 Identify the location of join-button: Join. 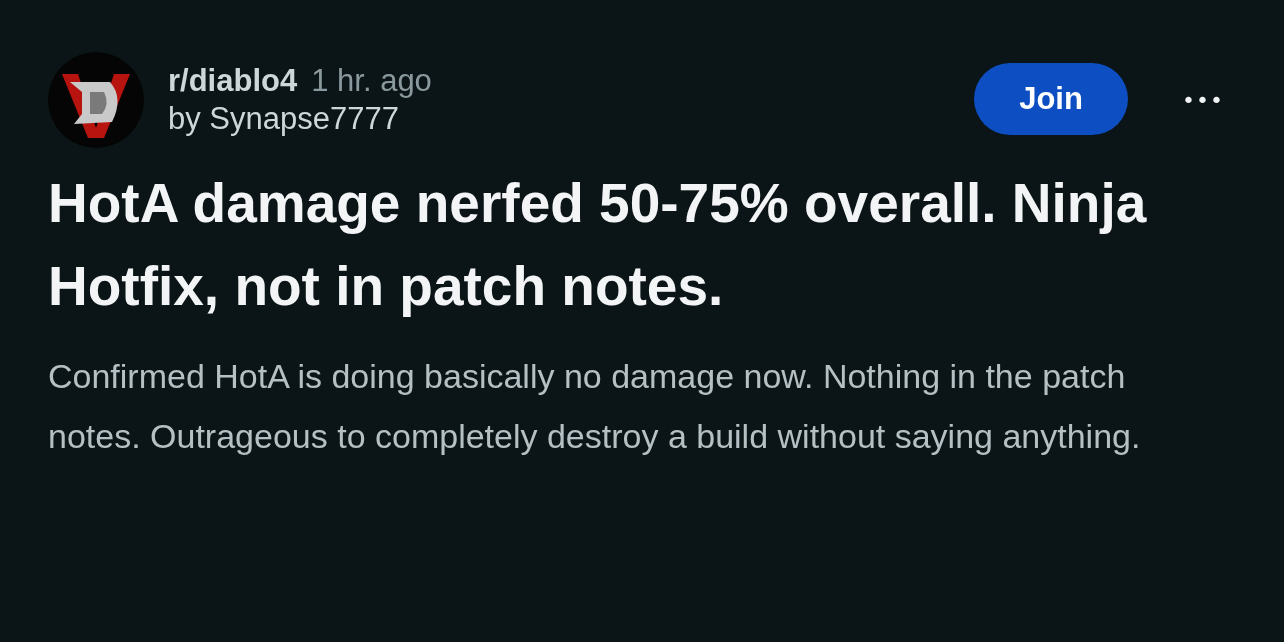
(1051, 99).